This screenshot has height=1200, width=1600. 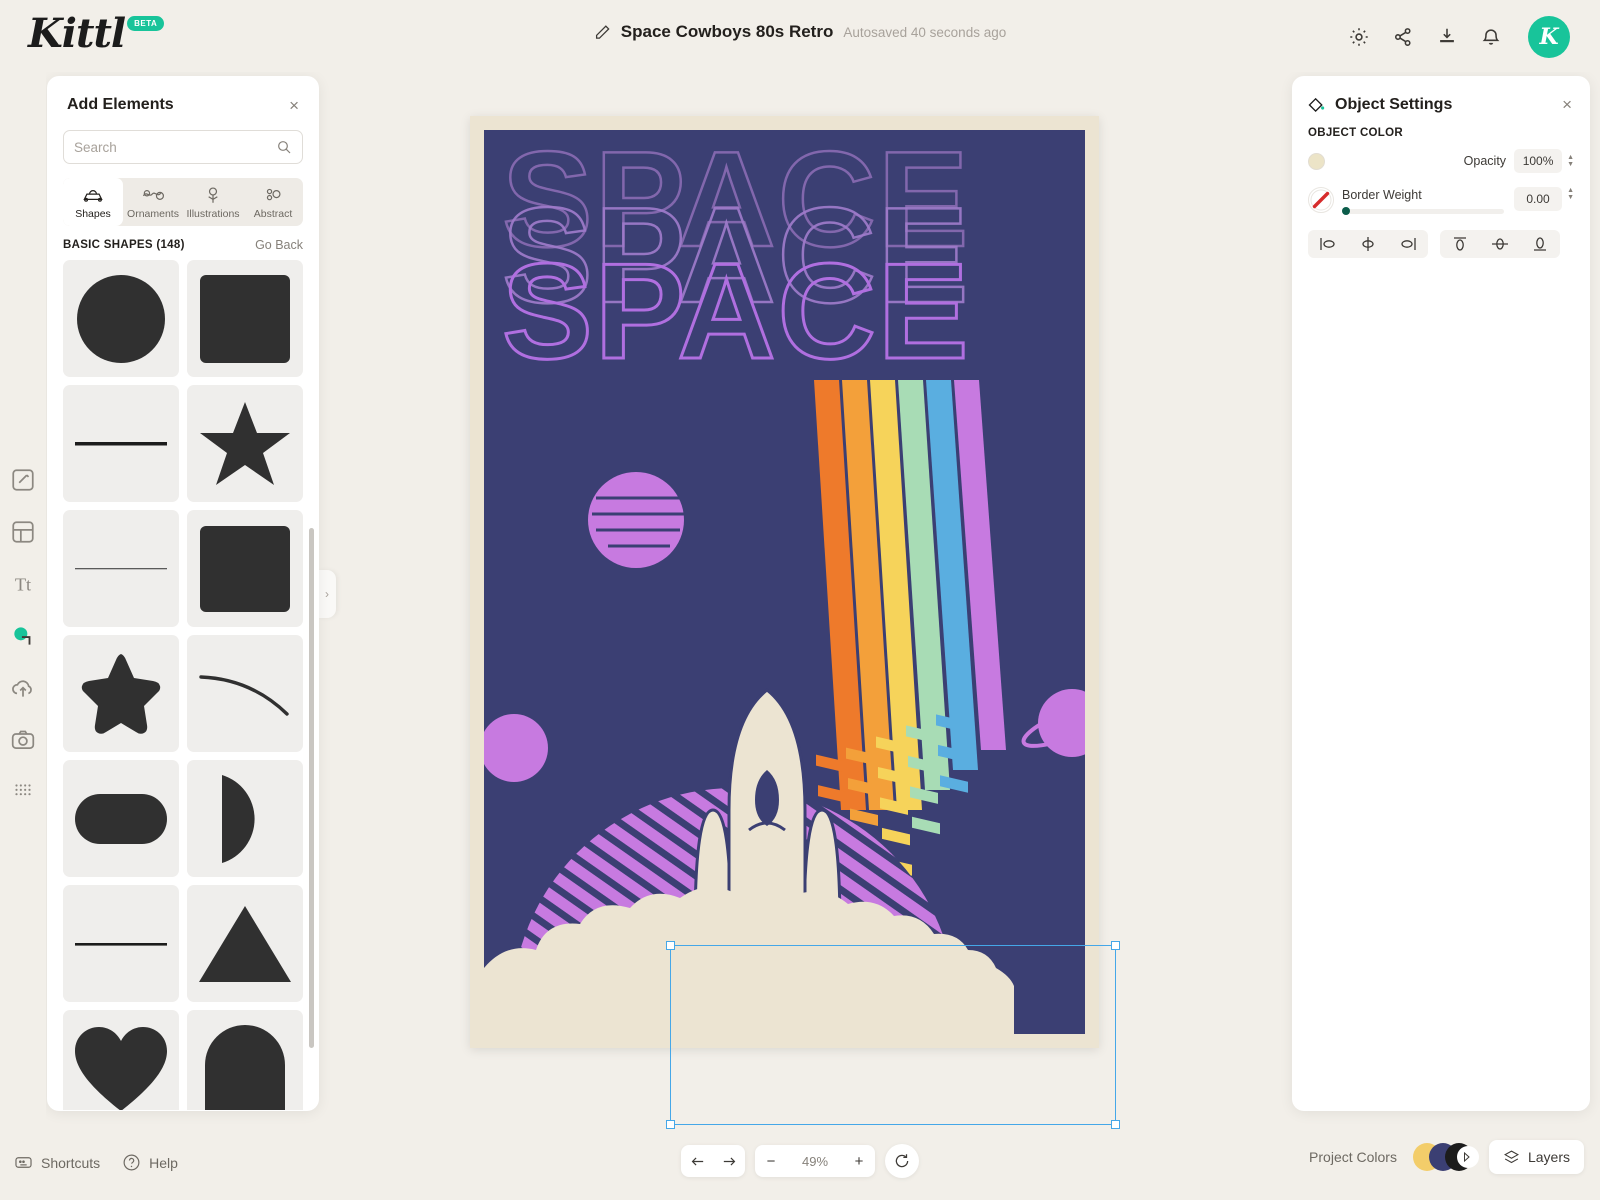 What do you see at coordinates (1445, 1157) in the screenshot?
I see `project-colors-swatches` at bounding box center [1445, 1157].